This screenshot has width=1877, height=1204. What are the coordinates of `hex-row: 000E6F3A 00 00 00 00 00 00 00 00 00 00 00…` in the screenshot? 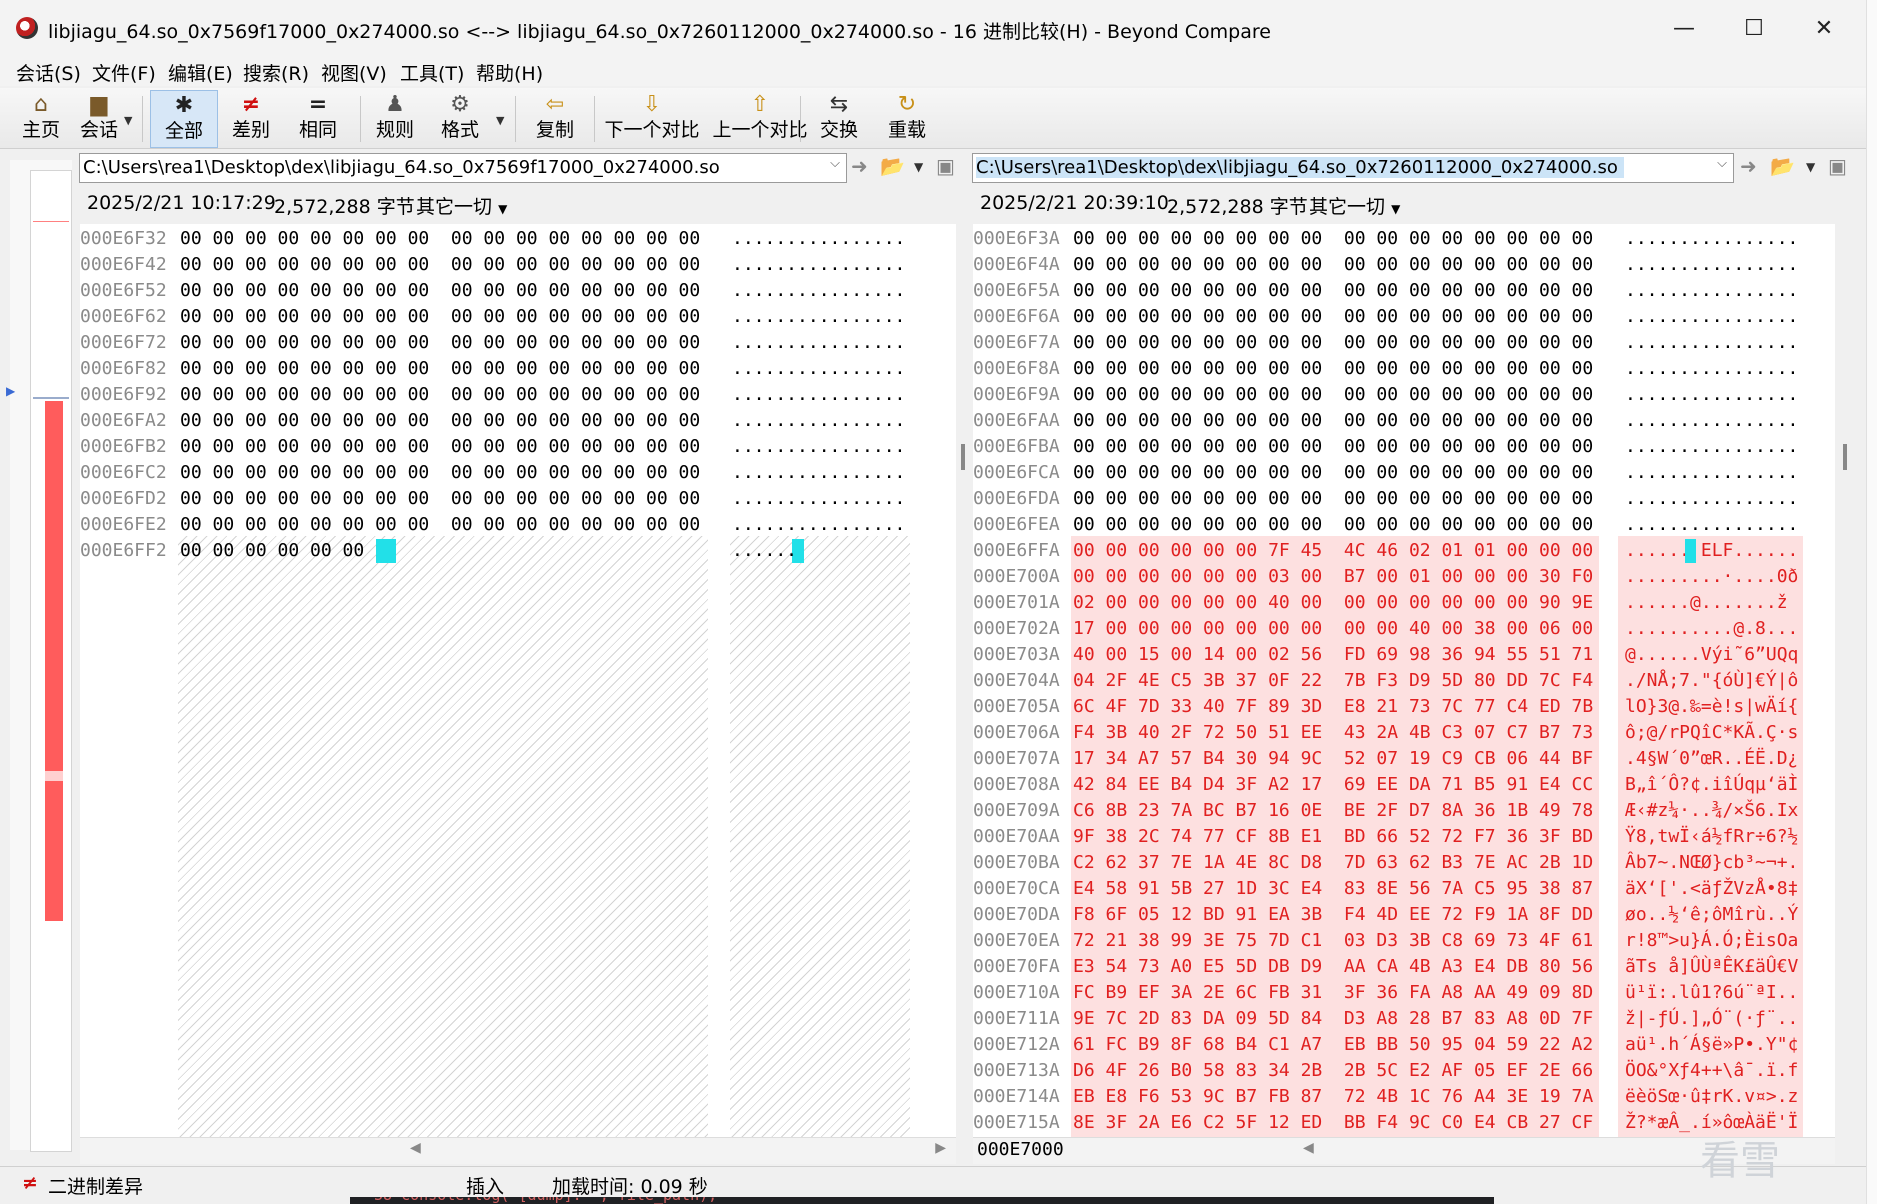 It's located at (1385, 239).